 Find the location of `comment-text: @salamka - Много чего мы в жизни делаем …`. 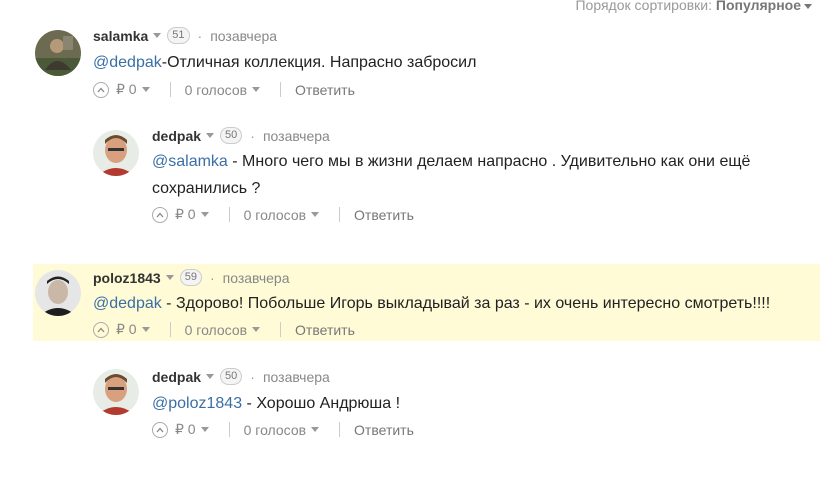

comment-text: @salamka - Много чего мы в жизни делаем … is located at coordinates (472, 175).